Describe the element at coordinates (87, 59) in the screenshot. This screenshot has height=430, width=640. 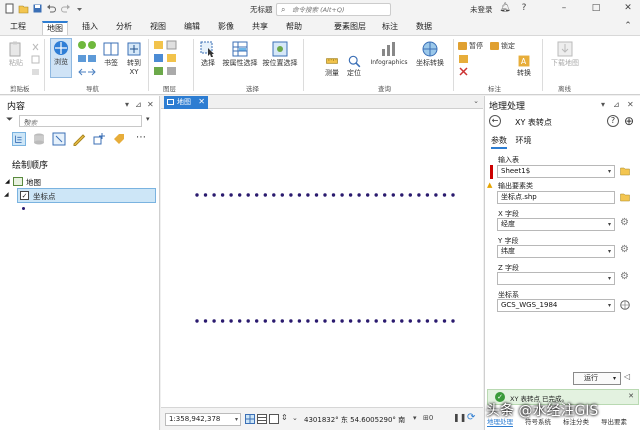
I see `zoom-arrows-icons` at that location.